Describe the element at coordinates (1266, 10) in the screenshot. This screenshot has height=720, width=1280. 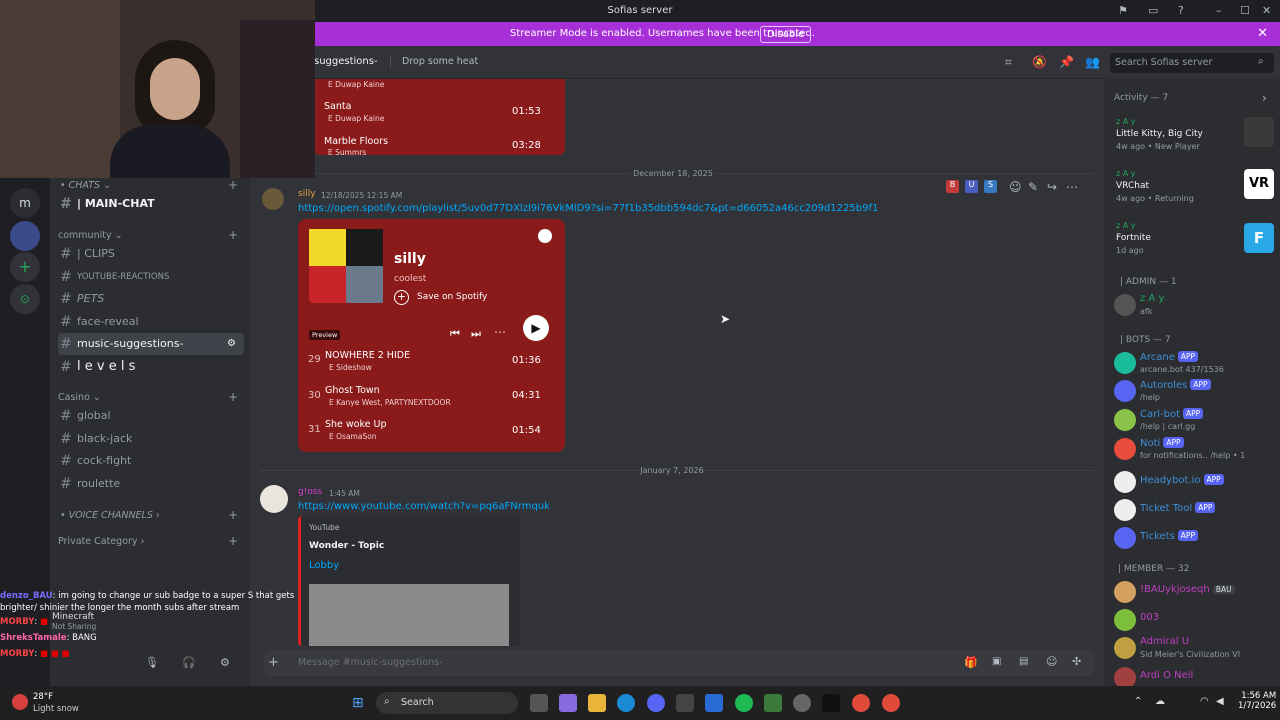
I see `close-window-icon: ✕` at that location.